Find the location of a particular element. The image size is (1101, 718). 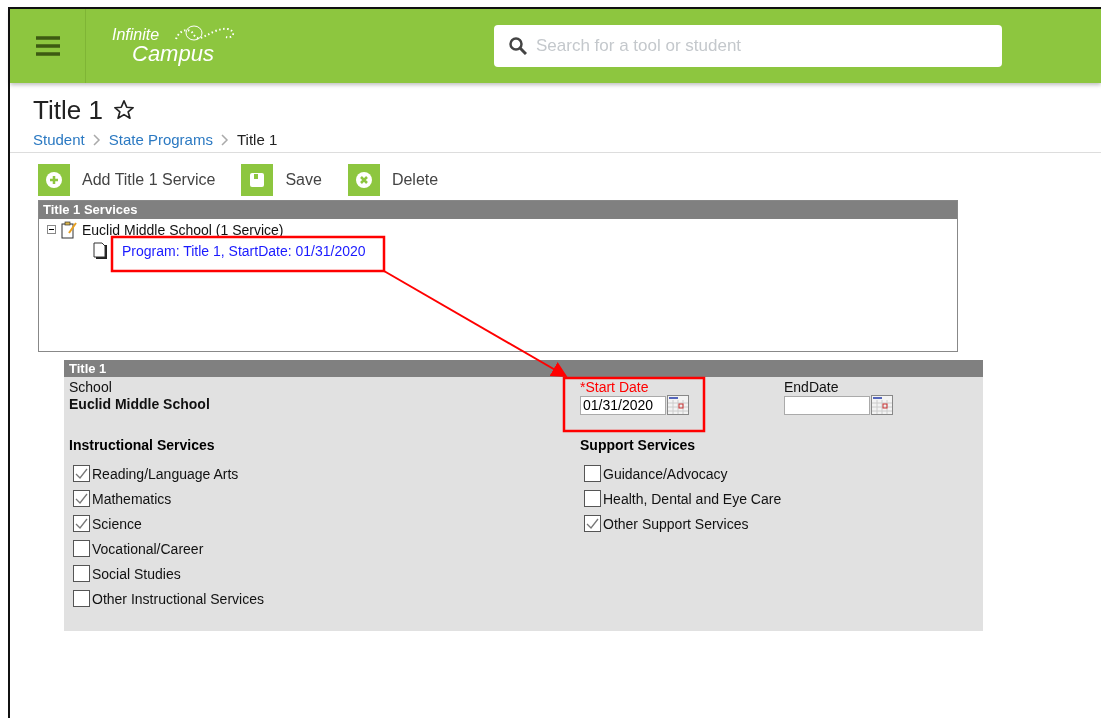

checkbox-row: Mathematics is located at coordinates (120, 498).